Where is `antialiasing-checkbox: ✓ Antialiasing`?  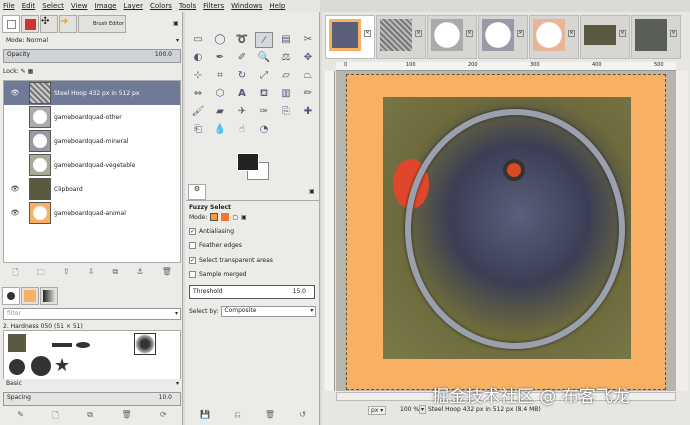 antialiasing-checkbox: ✓ Antialiasing is located at coordinates (211, 231).